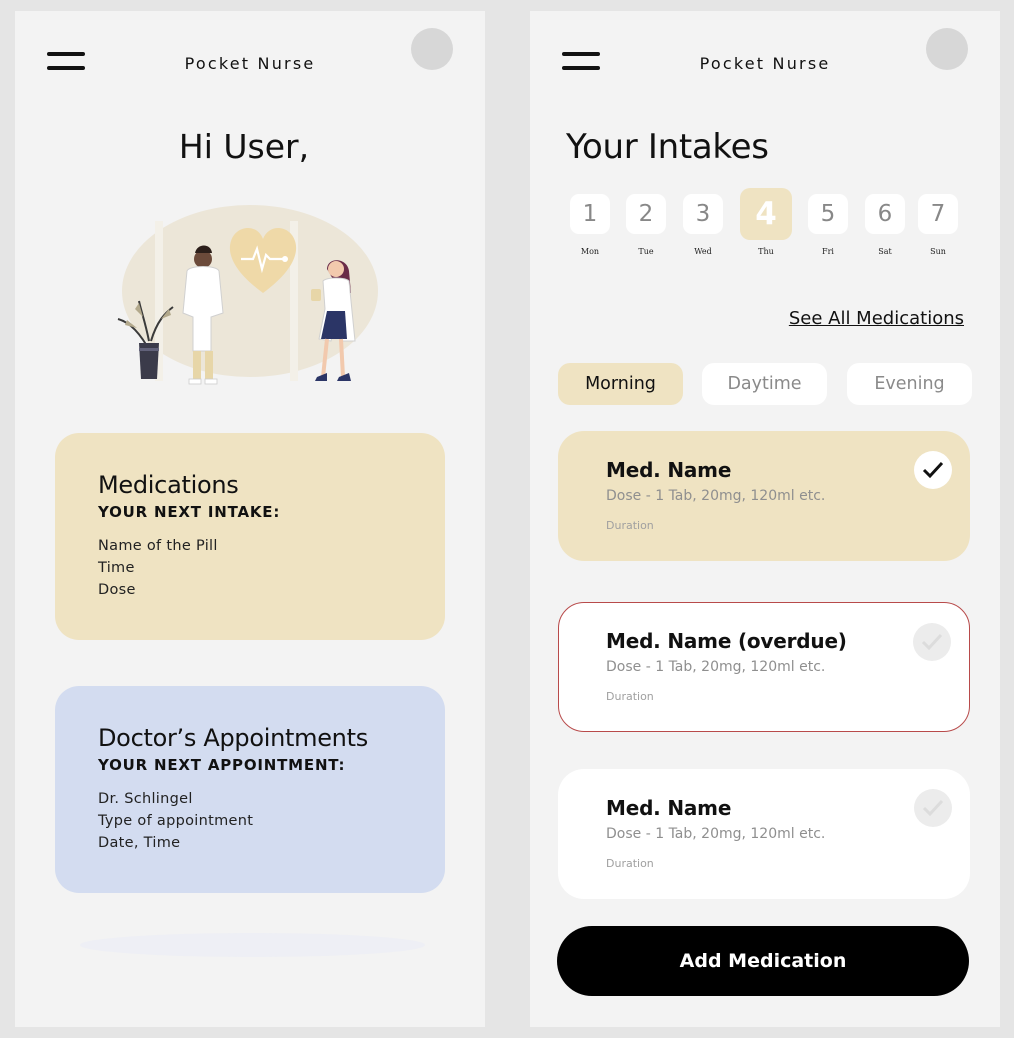 The width and height of the screenshot is (1014, 1038). I want to click on intake-dose: Dose, so click(117, 590).